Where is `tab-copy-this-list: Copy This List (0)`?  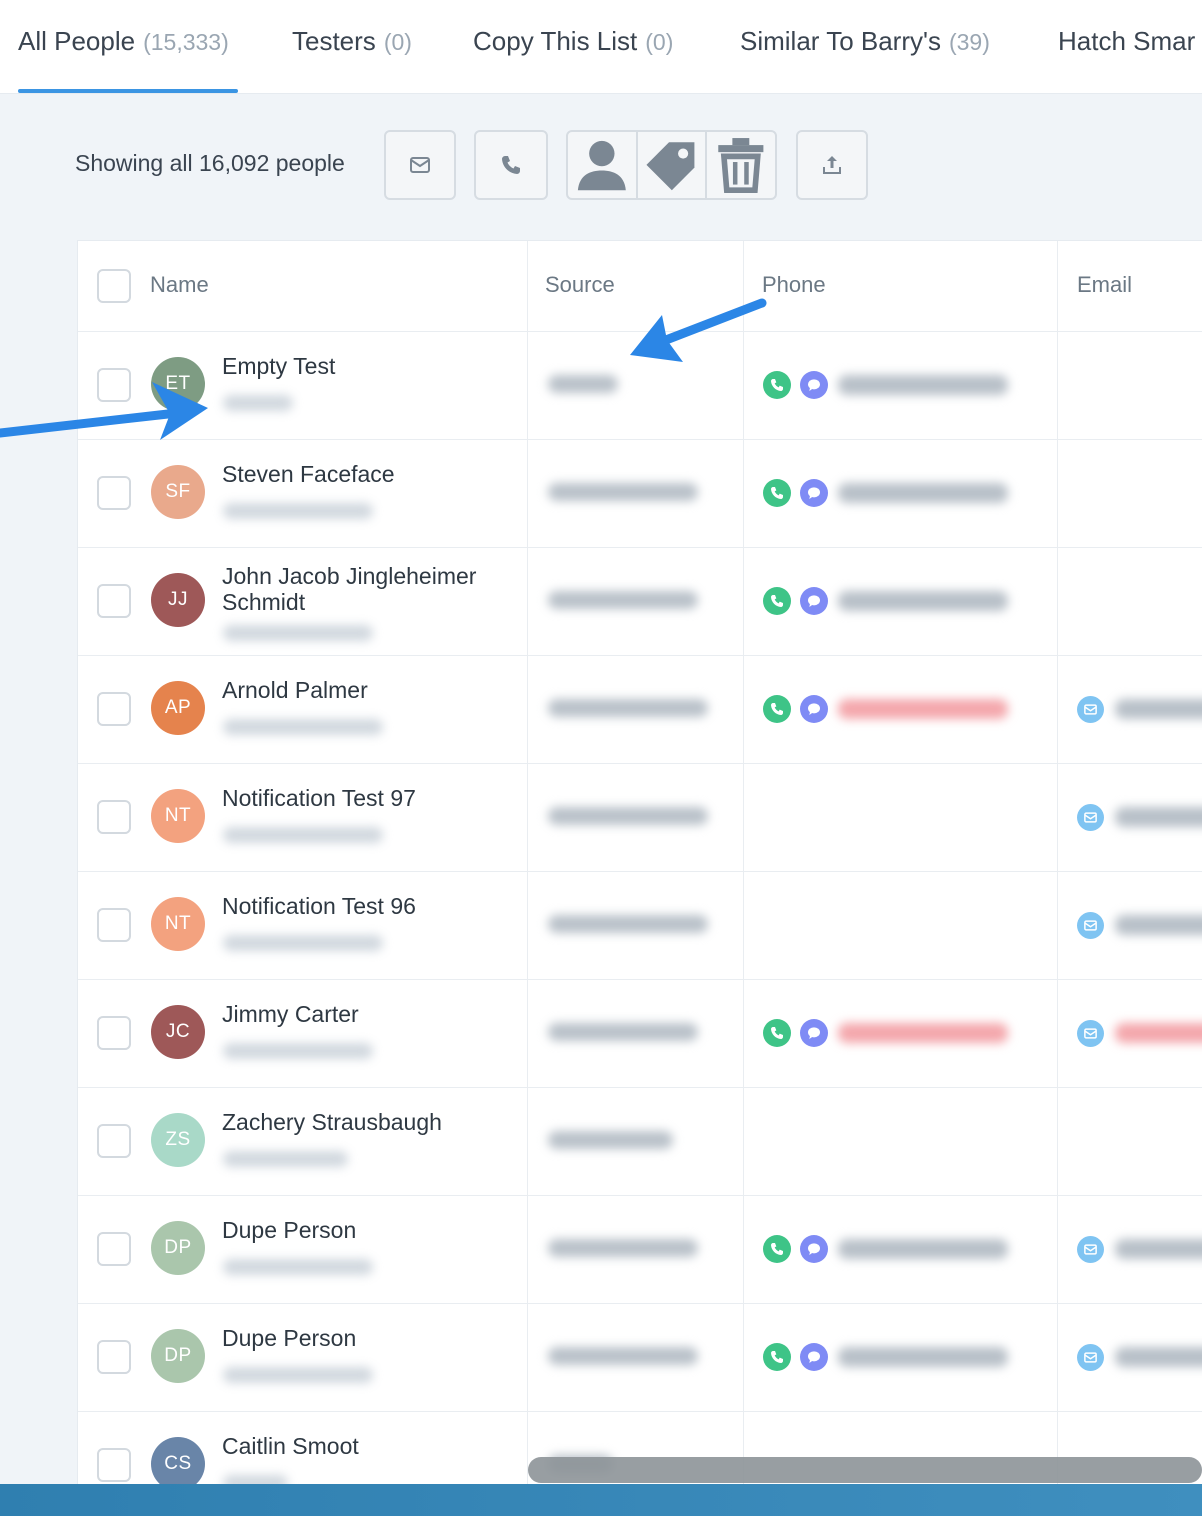 tab-copy-this-list: Copy This List (0) is located at coordinates (573, 41).